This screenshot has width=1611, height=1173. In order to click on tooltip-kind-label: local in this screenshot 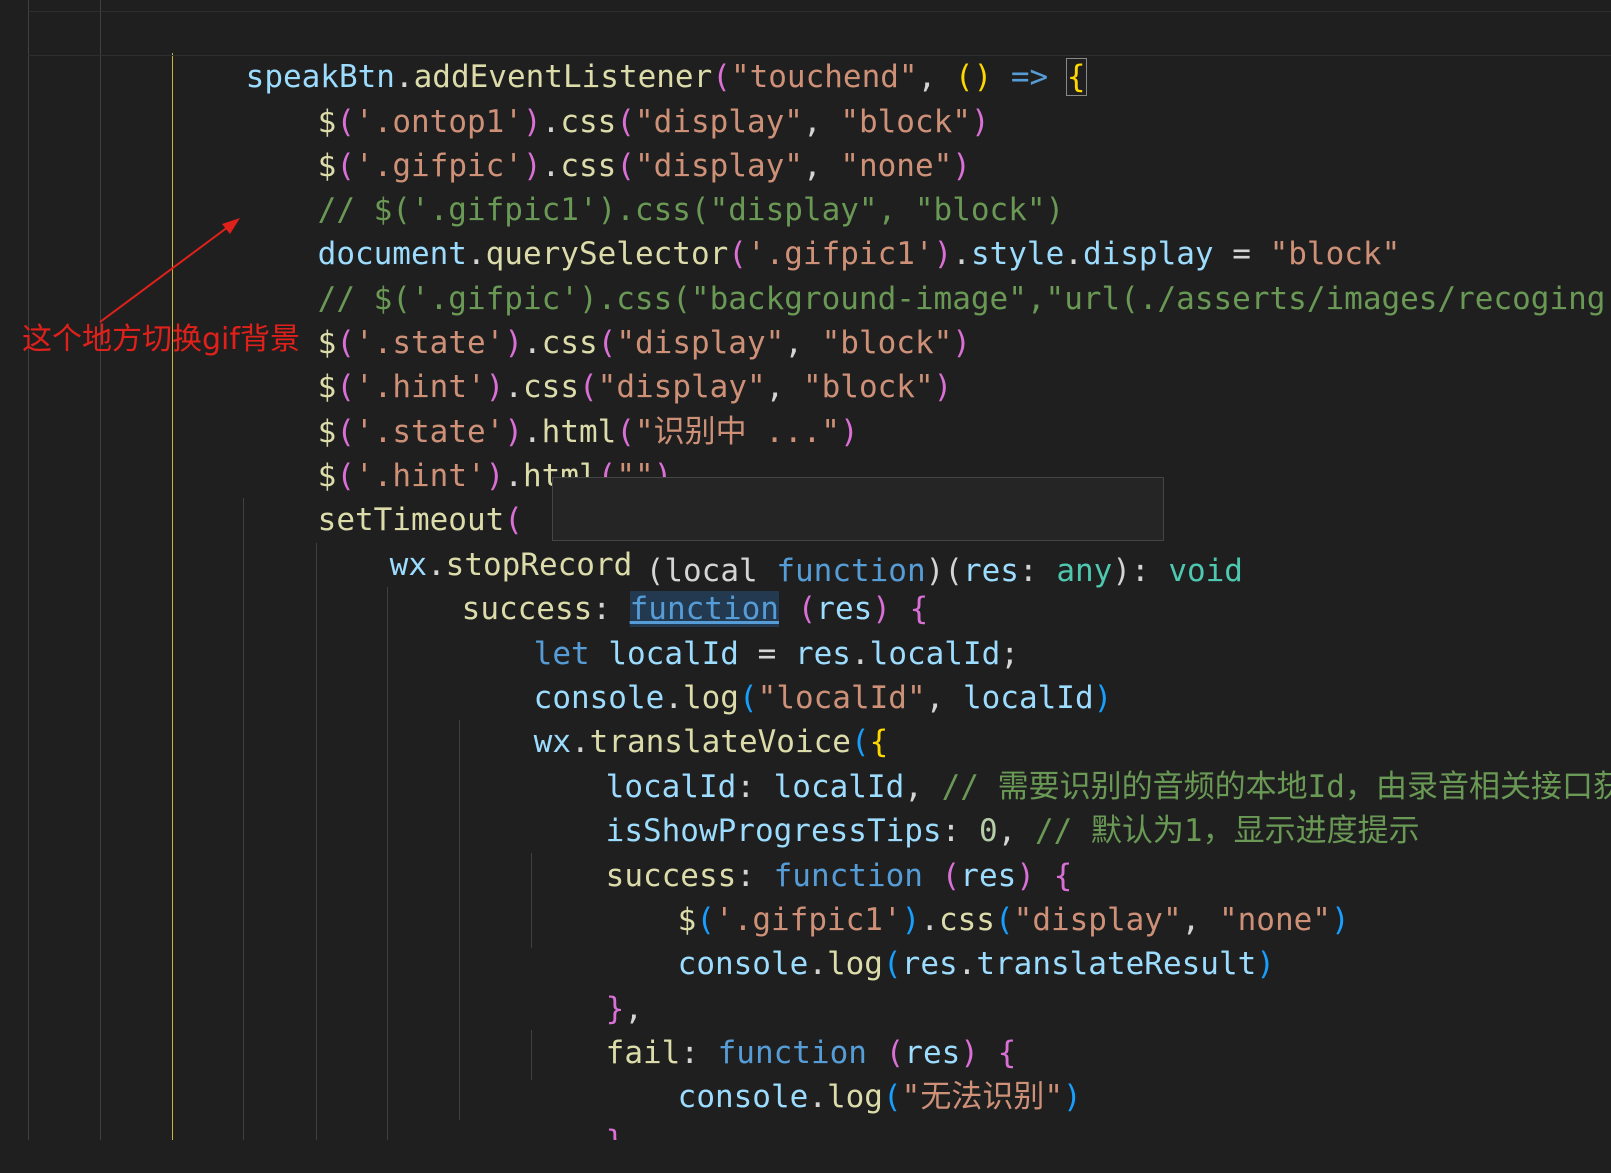, I will do `click(711, 571)`.